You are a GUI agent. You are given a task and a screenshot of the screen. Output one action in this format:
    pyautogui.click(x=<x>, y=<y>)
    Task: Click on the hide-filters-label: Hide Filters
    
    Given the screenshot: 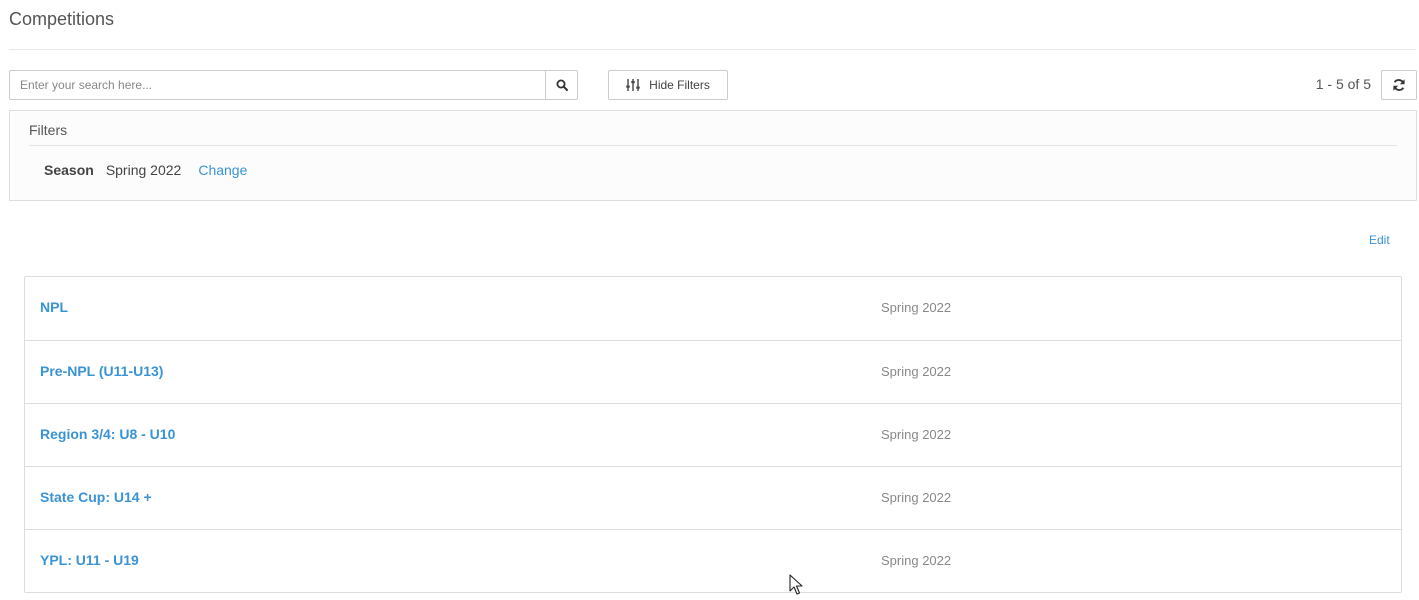 What is the action you would take?
    pyautogui.click(x=679, y=85)
    